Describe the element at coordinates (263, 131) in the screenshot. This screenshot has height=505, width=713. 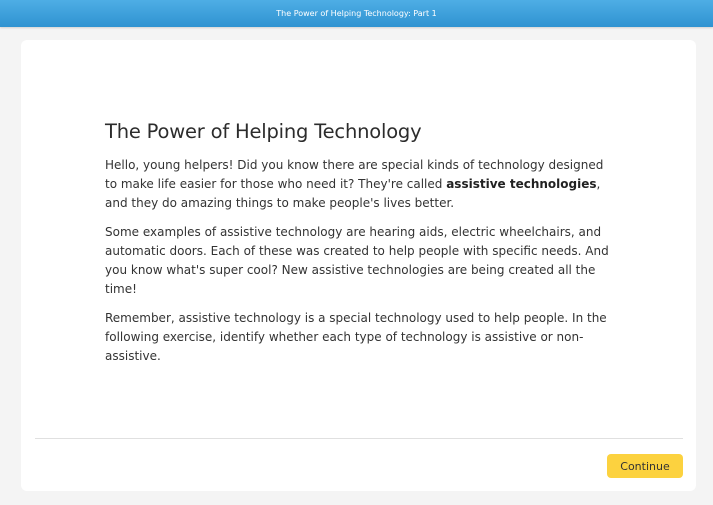
I see `lesson-heading: The Power of Helping Technology` at that location.